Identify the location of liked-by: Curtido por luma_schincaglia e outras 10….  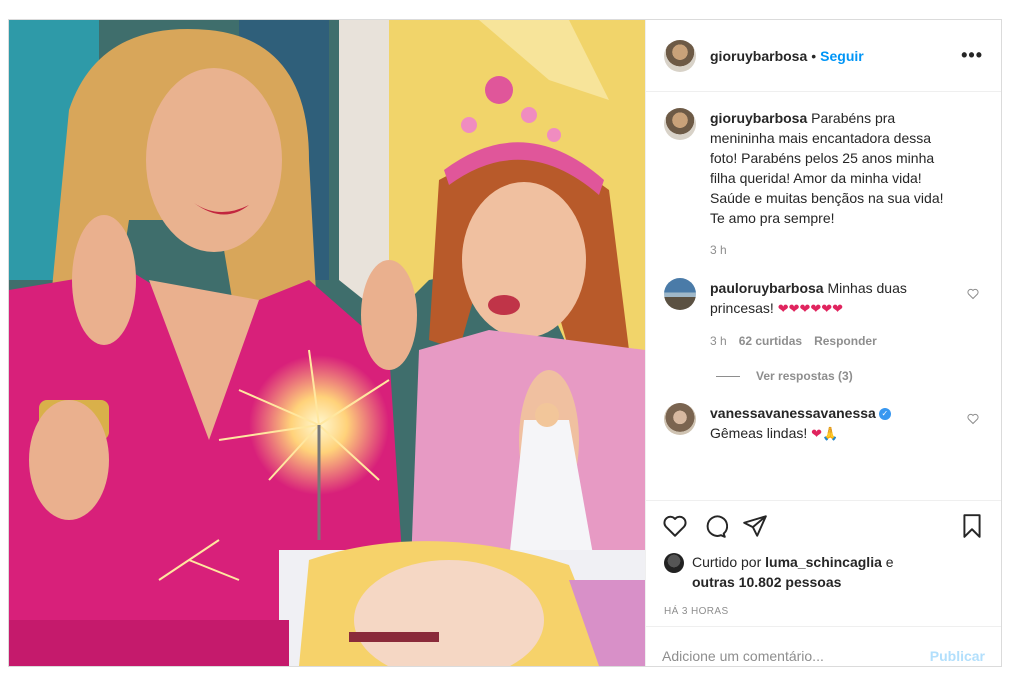
(823, 572).